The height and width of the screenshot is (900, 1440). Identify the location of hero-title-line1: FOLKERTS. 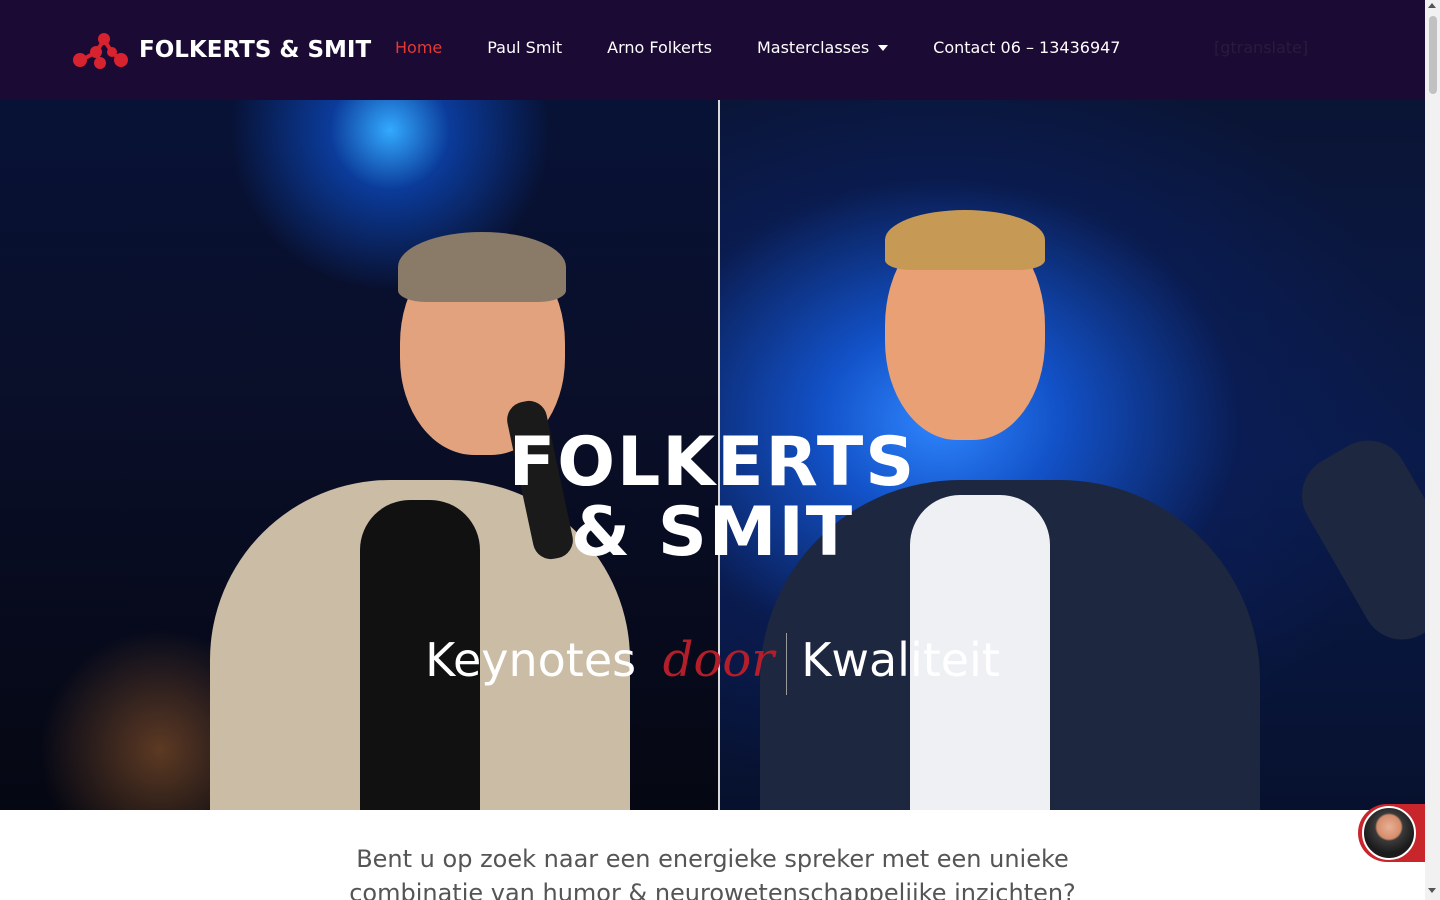
(712, 462).